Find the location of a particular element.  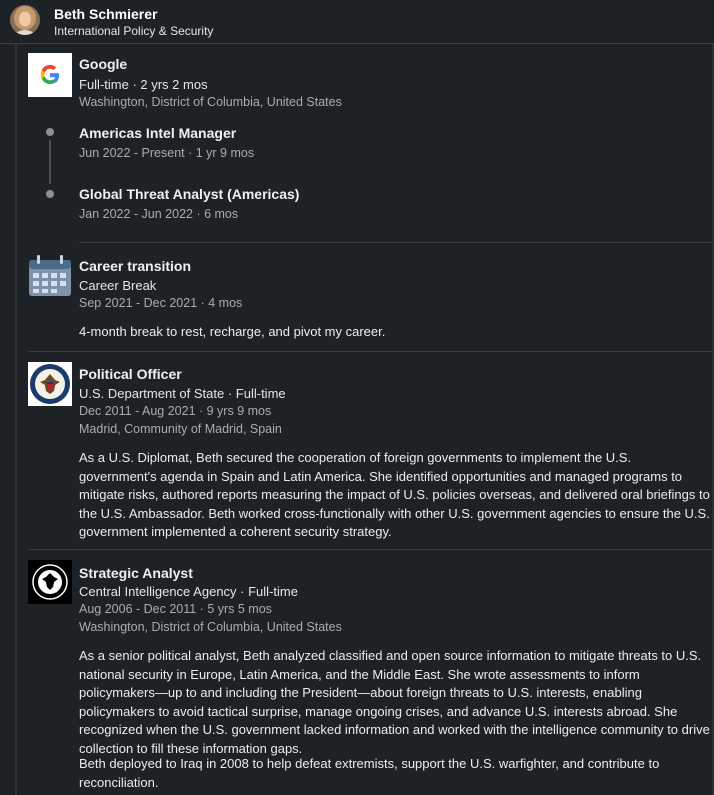

location: Madrid, Community of Madrid, Spain is located at coordinates (180, 429).